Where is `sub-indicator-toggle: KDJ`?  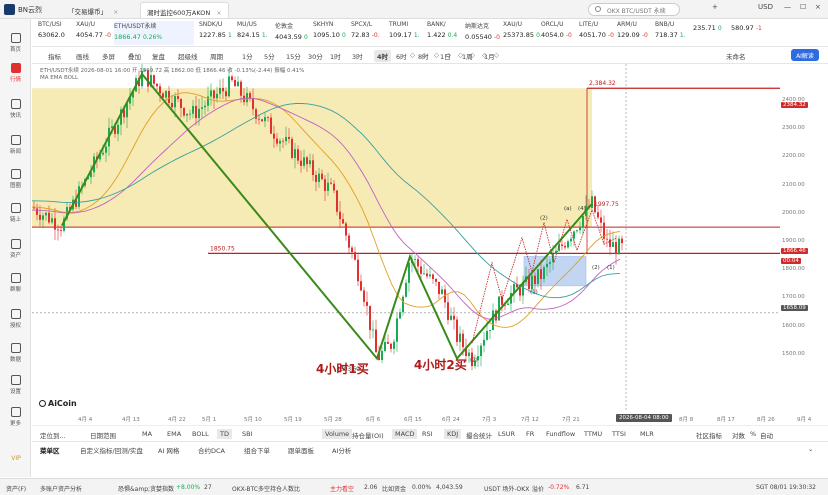
sub-indicator-toggle: KDJ is located at coordinates (453, 434).